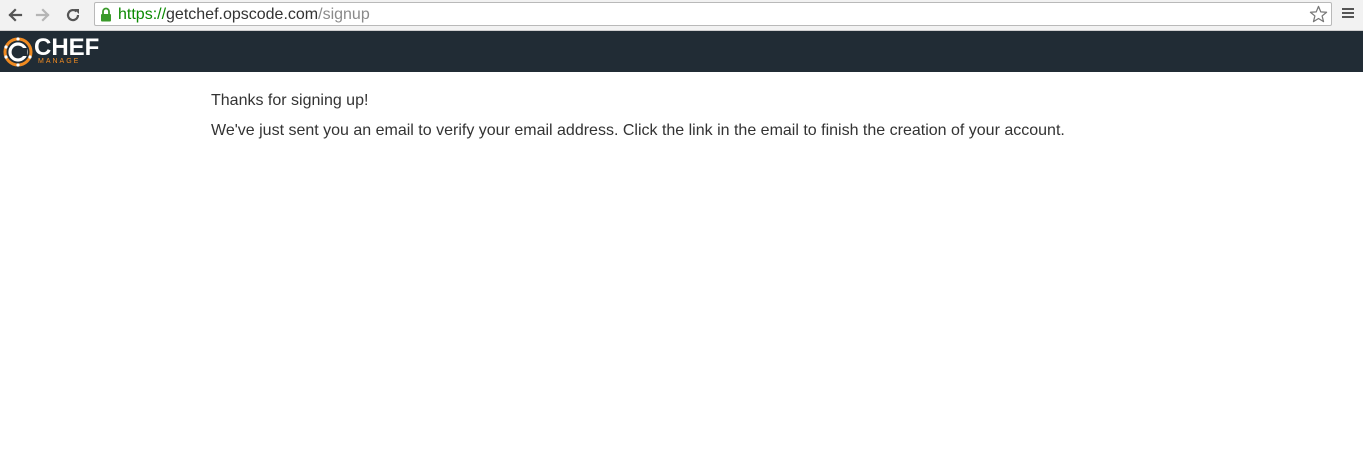 Image resolution: width=1363 pixels, height=460 pixels. I want to click on url-text: https://getchef.opscode.com/signup, so click(244, 15).